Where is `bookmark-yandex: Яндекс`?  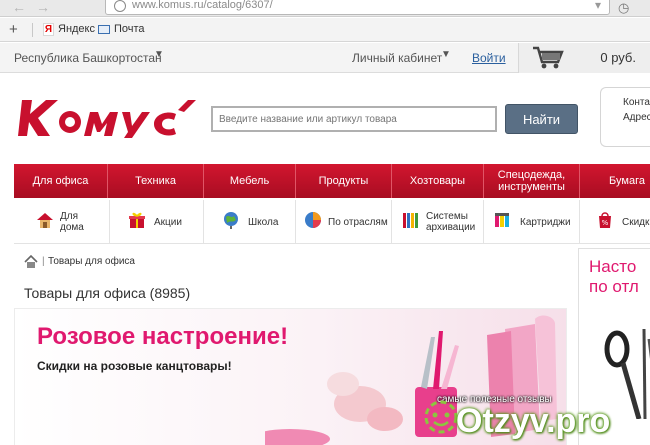 bookmark-yandex: Яндекс is located at coordinates (76, 29).